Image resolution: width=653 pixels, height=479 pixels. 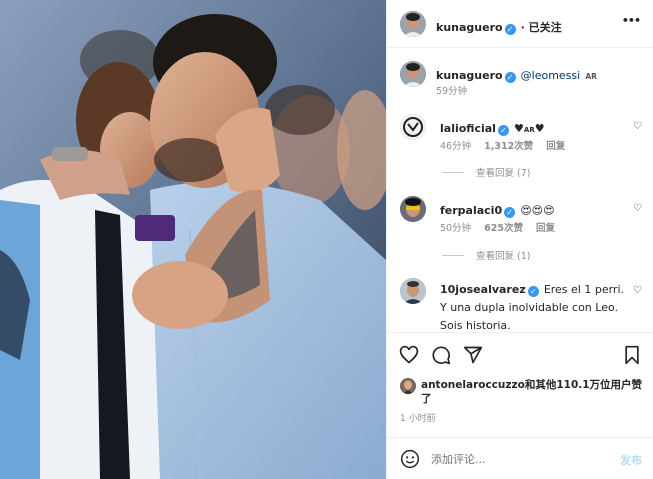 What do you see at coordinates (532, 392) in the screenshot?
I see `likes-summary: antonelaroccuzzo和其他110.1万位用户赞了` at bounding box center [532, 392].